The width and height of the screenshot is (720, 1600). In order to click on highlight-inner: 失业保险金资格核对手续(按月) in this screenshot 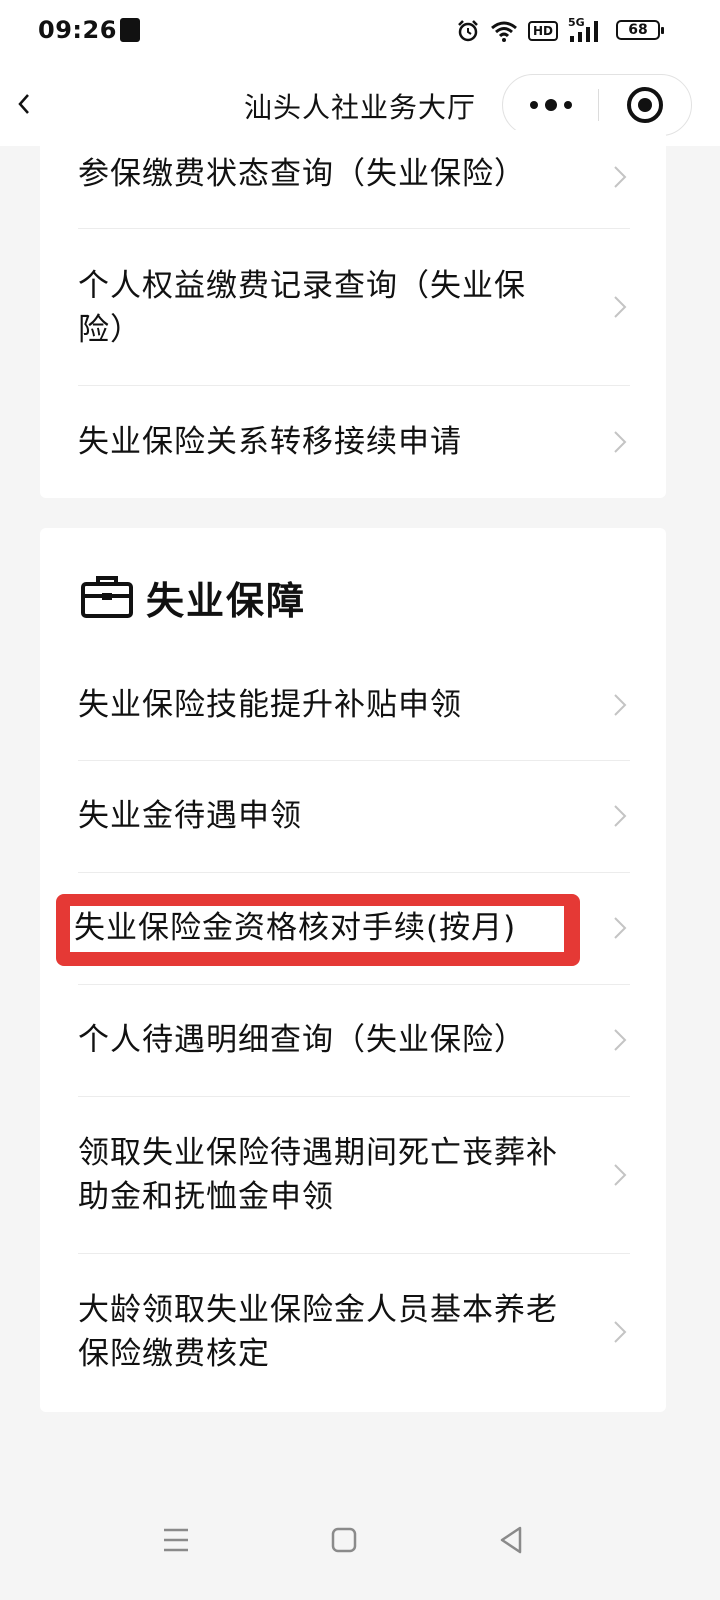, I will do `click(317, 929)`.